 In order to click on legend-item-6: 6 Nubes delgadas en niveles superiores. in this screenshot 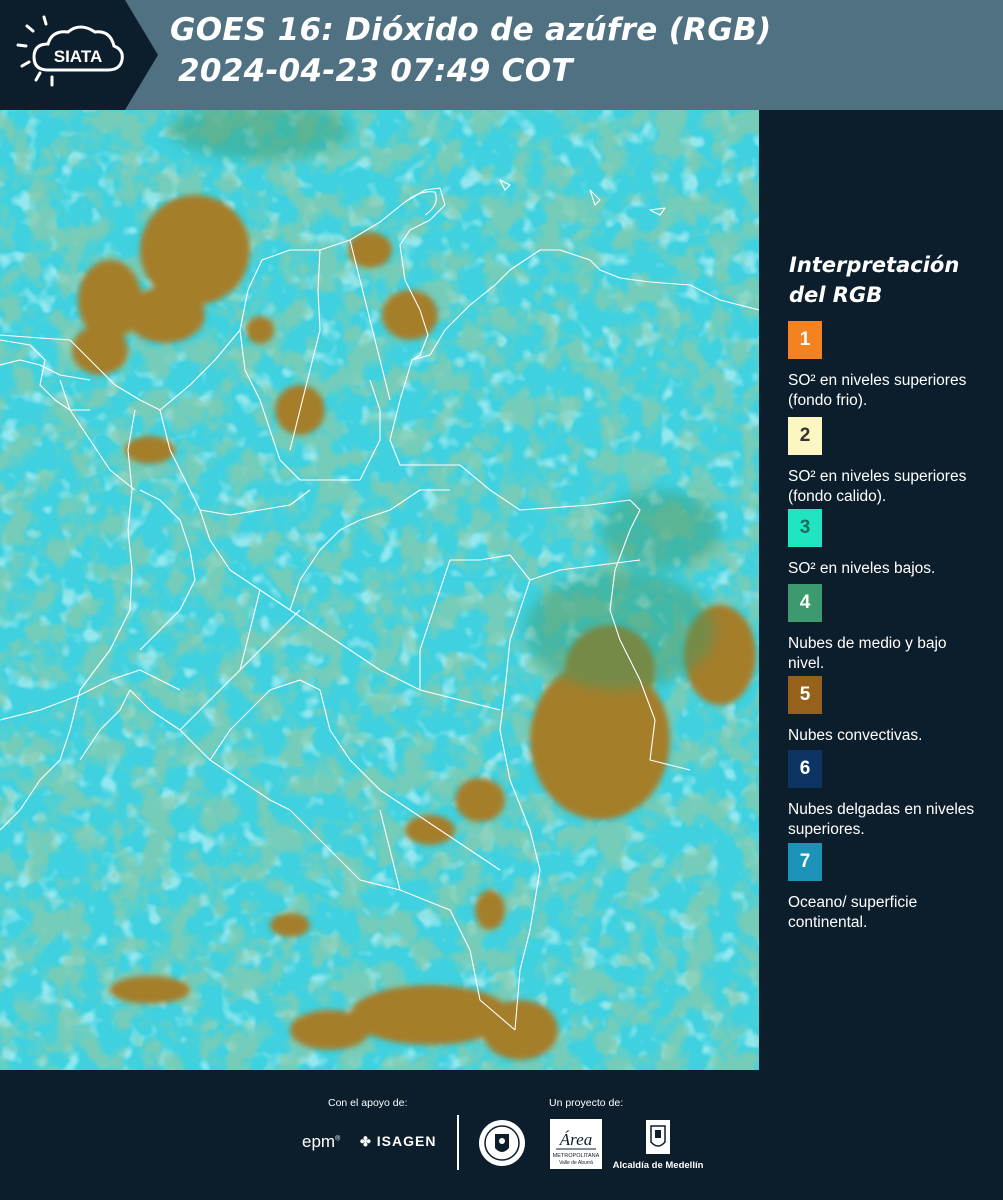, I will do `click(893, 795)`.